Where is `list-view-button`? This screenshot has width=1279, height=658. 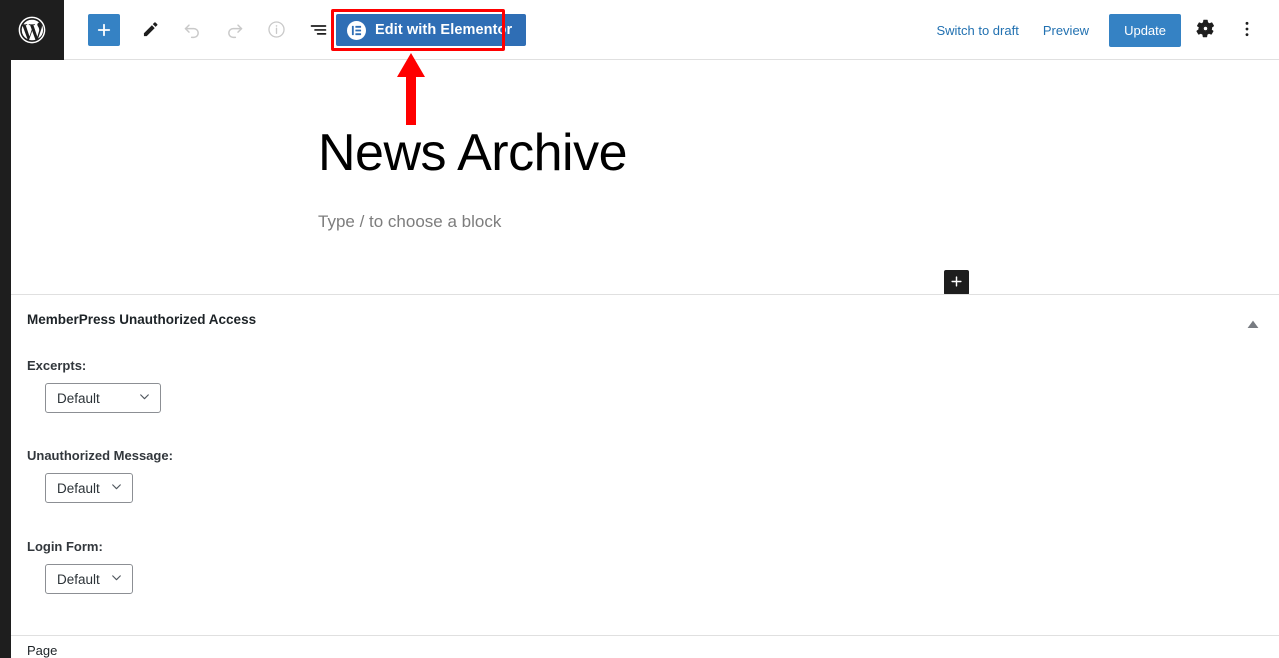
list-view-button is located at coordinates (318, 30).